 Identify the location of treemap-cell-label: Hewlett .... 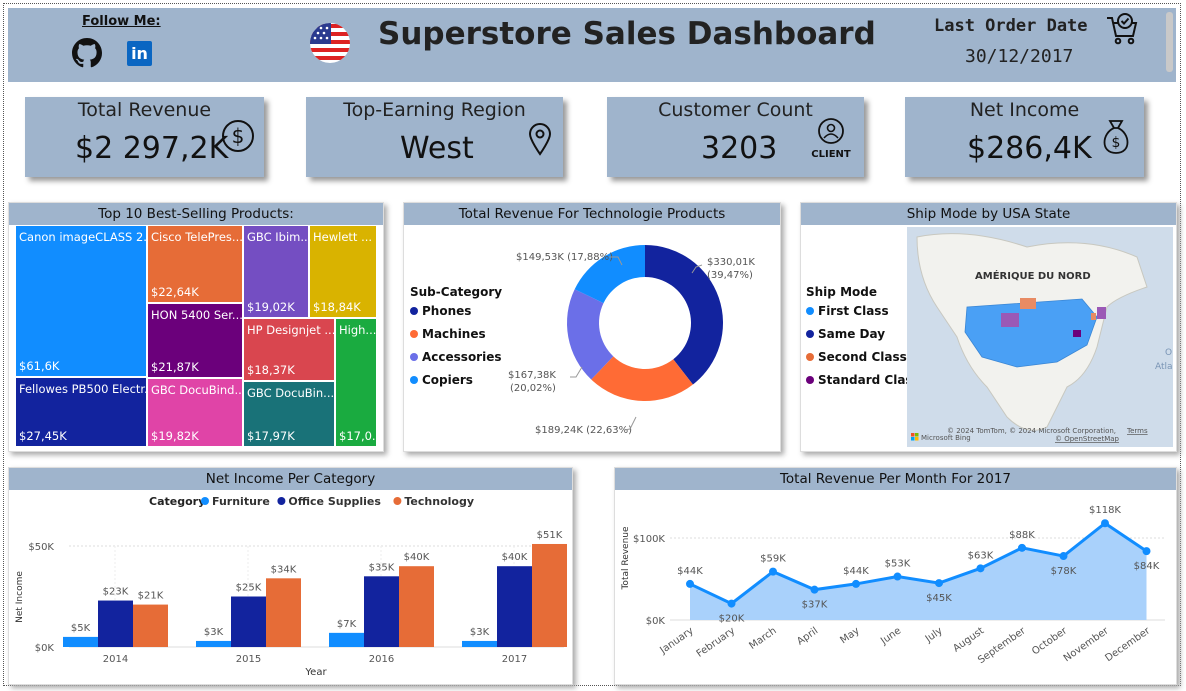
(343, 237).